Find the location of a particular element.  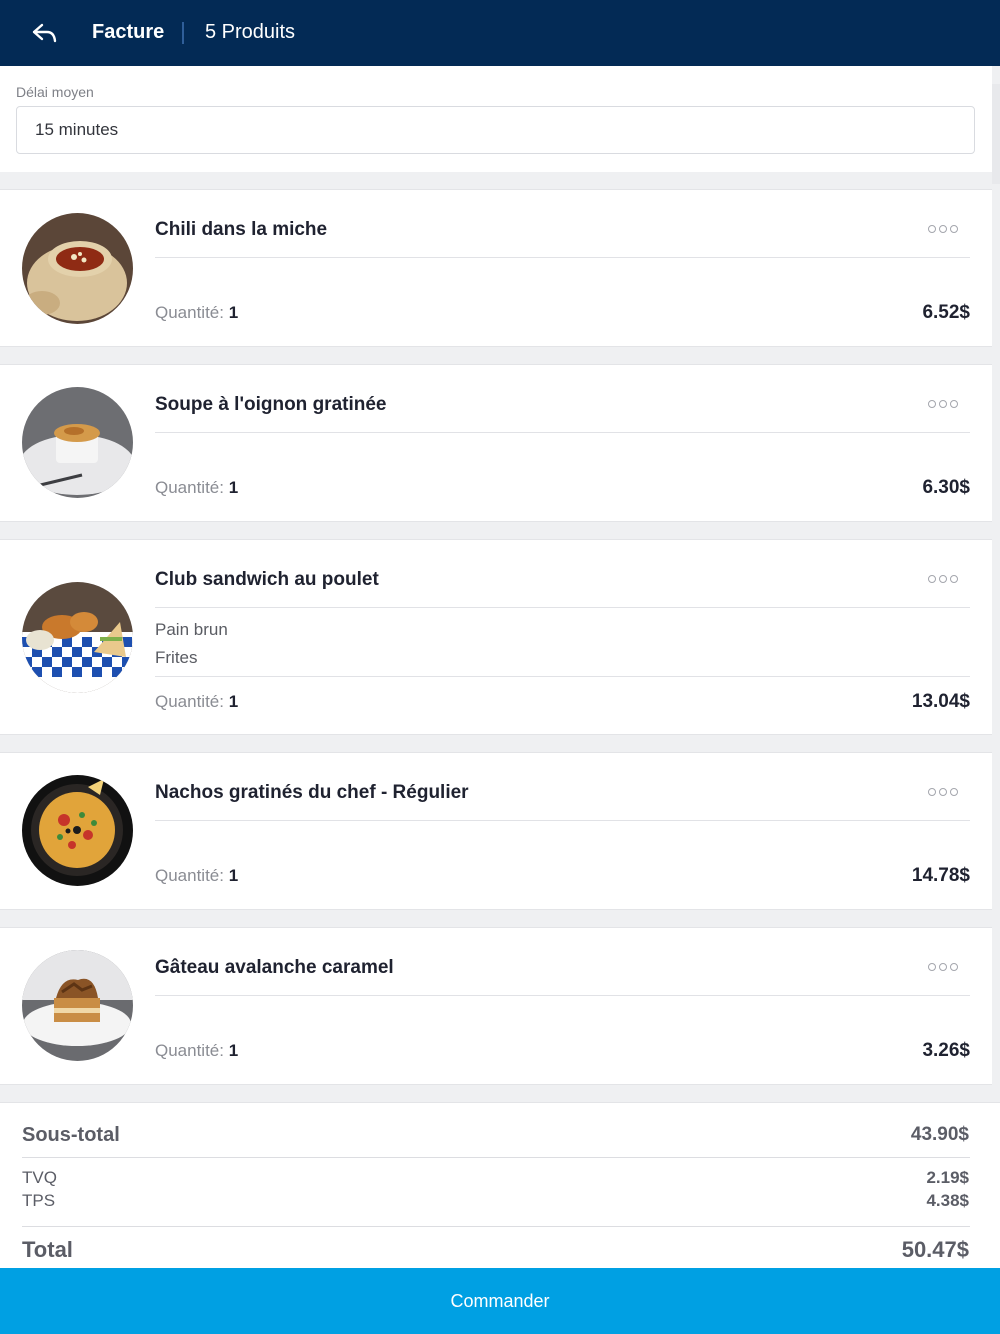

item-name: Chili dans la miche is located at coordinates (241, 229).